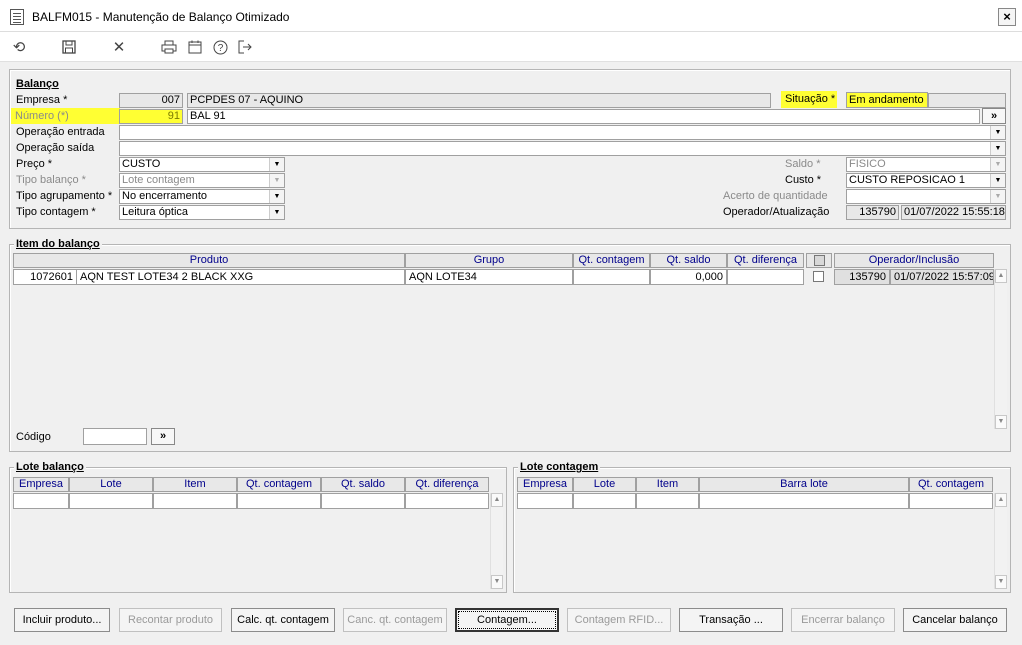  Describe the element at coordinates (64, 196) in the screenshot. I see `tipo-agrupamento-label: Tipo agrupamento *` at that location.